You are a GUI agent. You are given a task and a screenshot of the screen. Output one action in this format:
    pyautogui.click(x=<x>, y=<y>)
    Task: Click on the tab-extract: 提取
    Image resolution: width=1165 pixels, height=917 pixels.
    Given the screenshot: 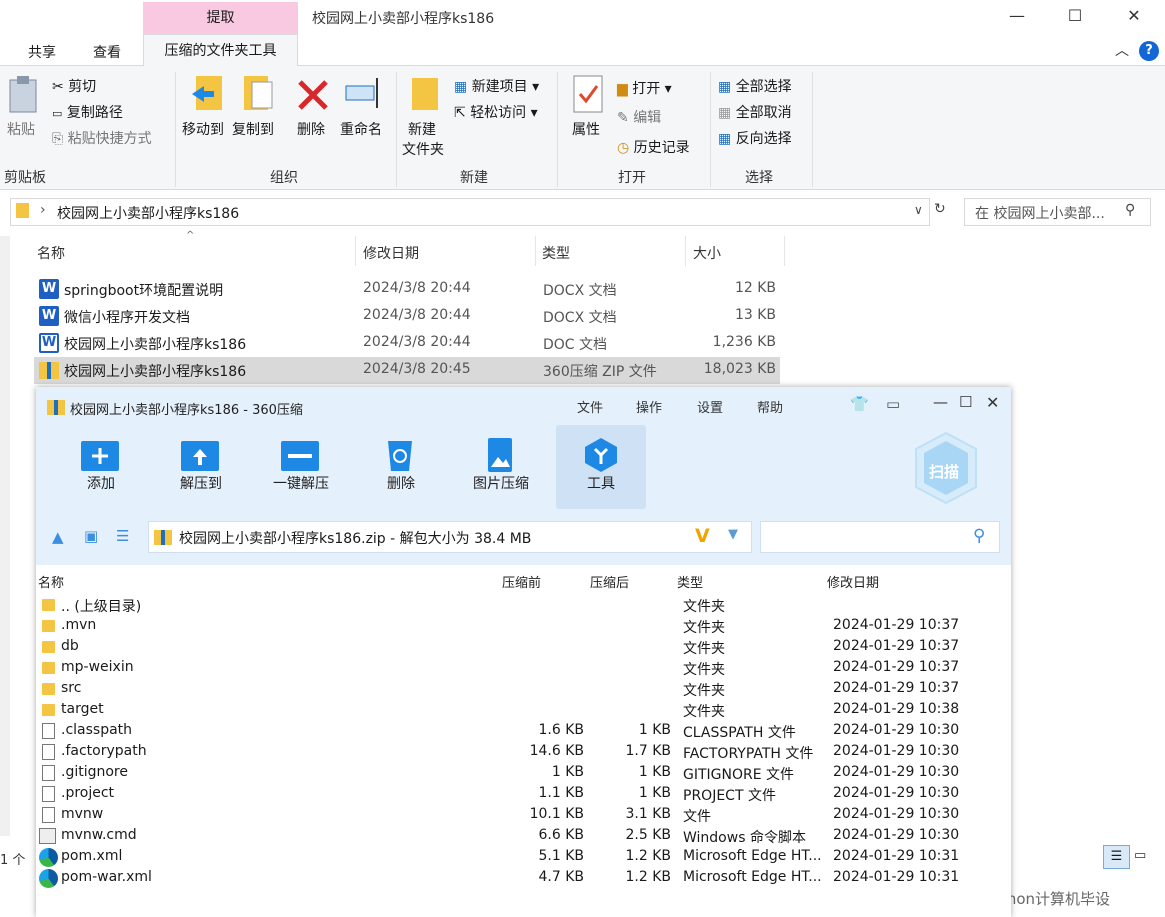 What is the action you would take?
    pyautogui.click(x=220, y=18)
    